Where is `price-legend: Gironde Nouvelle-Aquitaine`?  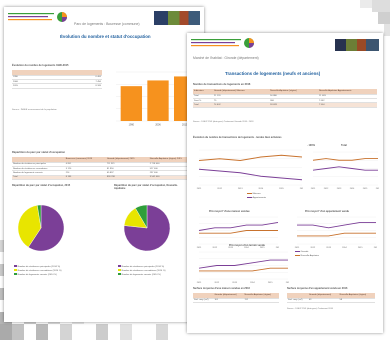 price-legend: Gironde Nouvelle-Aquitaine is located at coordinates (307, 255).